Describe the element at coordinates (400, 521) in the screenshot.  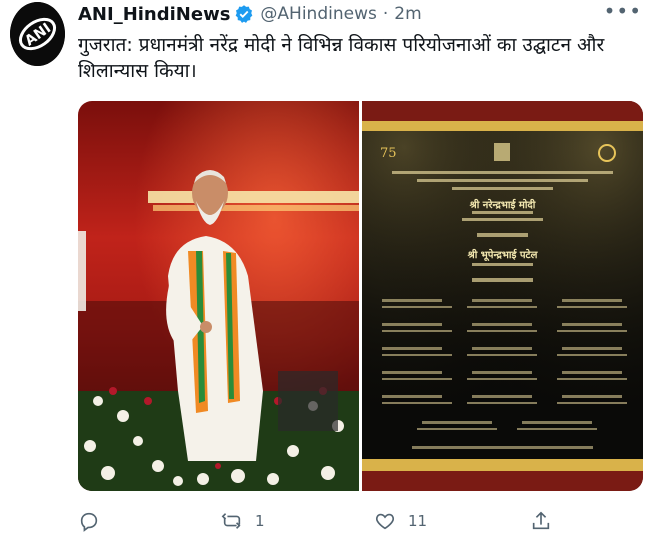
I see `like-button: 11` at that location.